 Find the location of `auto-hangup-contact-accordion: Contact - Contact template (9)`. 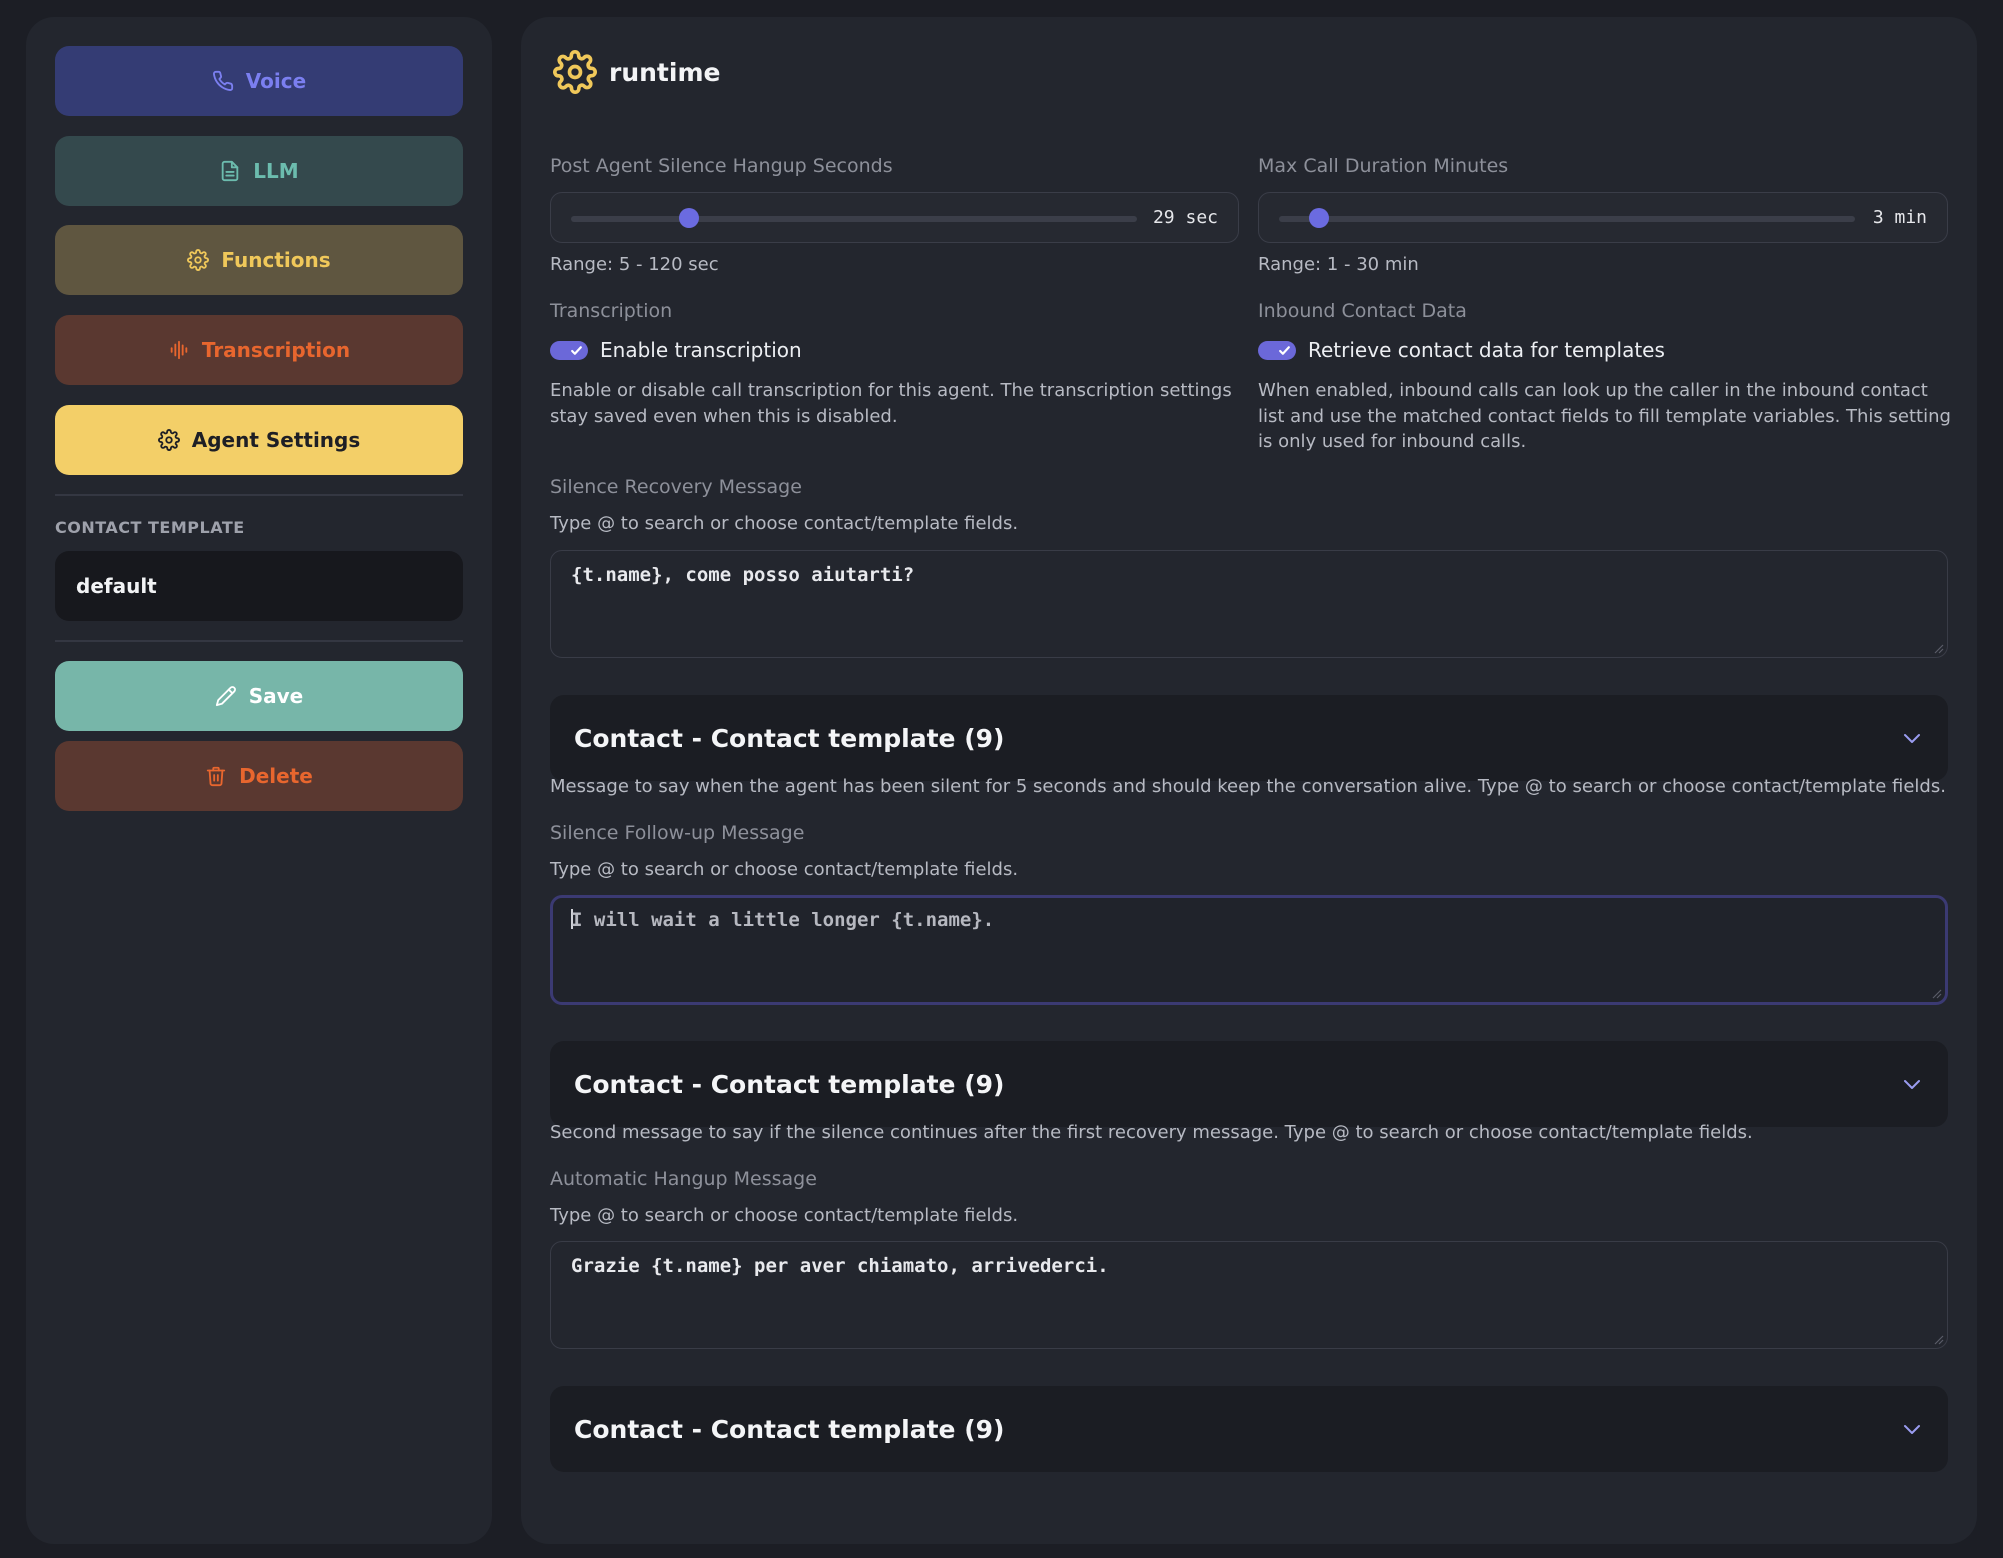

auto-hangup-contact-accordion: Contact - Contact template (9) is located at coordinates (1249, 1429).